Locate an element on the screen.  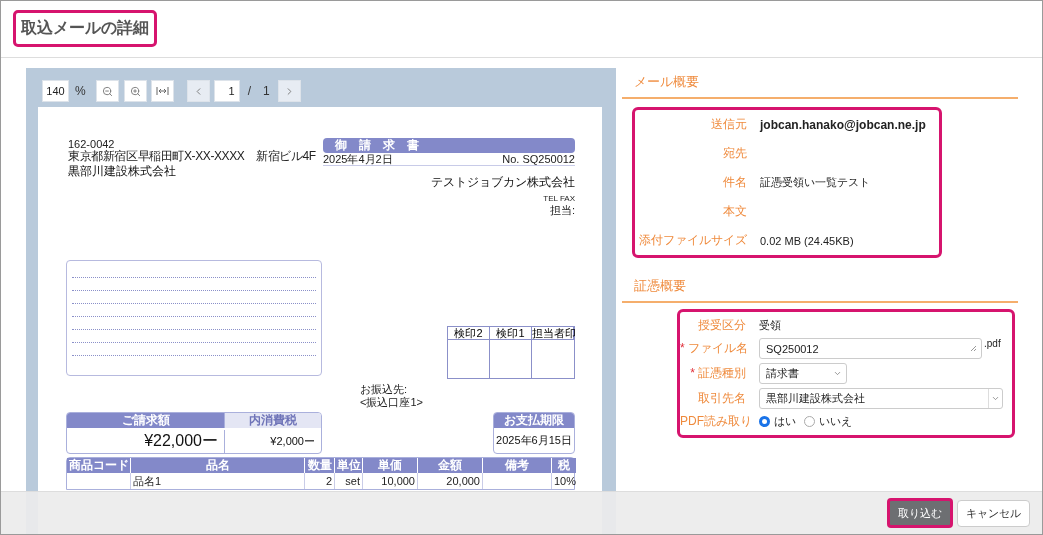
field-label: 本文 is located at coordinates (734, 211).